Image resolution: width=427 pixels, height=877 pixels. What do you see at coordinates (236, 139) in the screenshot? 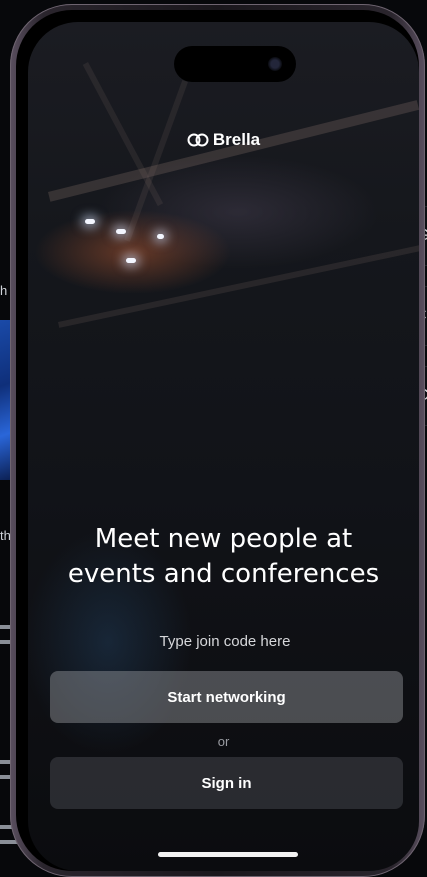
I see `brand-name: Brella` at bounding box center [236, 139].